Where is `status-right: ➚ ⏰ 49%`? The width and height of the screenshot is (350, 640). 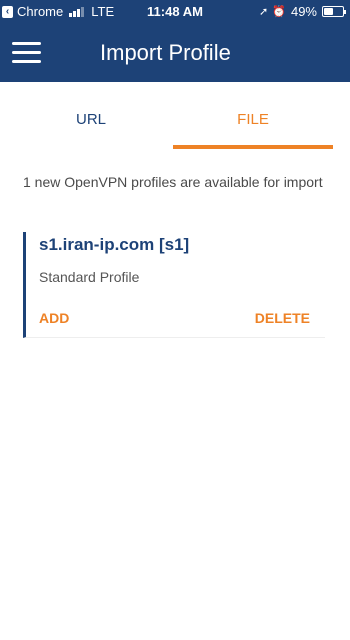 status-right: ➚ ⏰ 49% is located at coordinates (300, 11).